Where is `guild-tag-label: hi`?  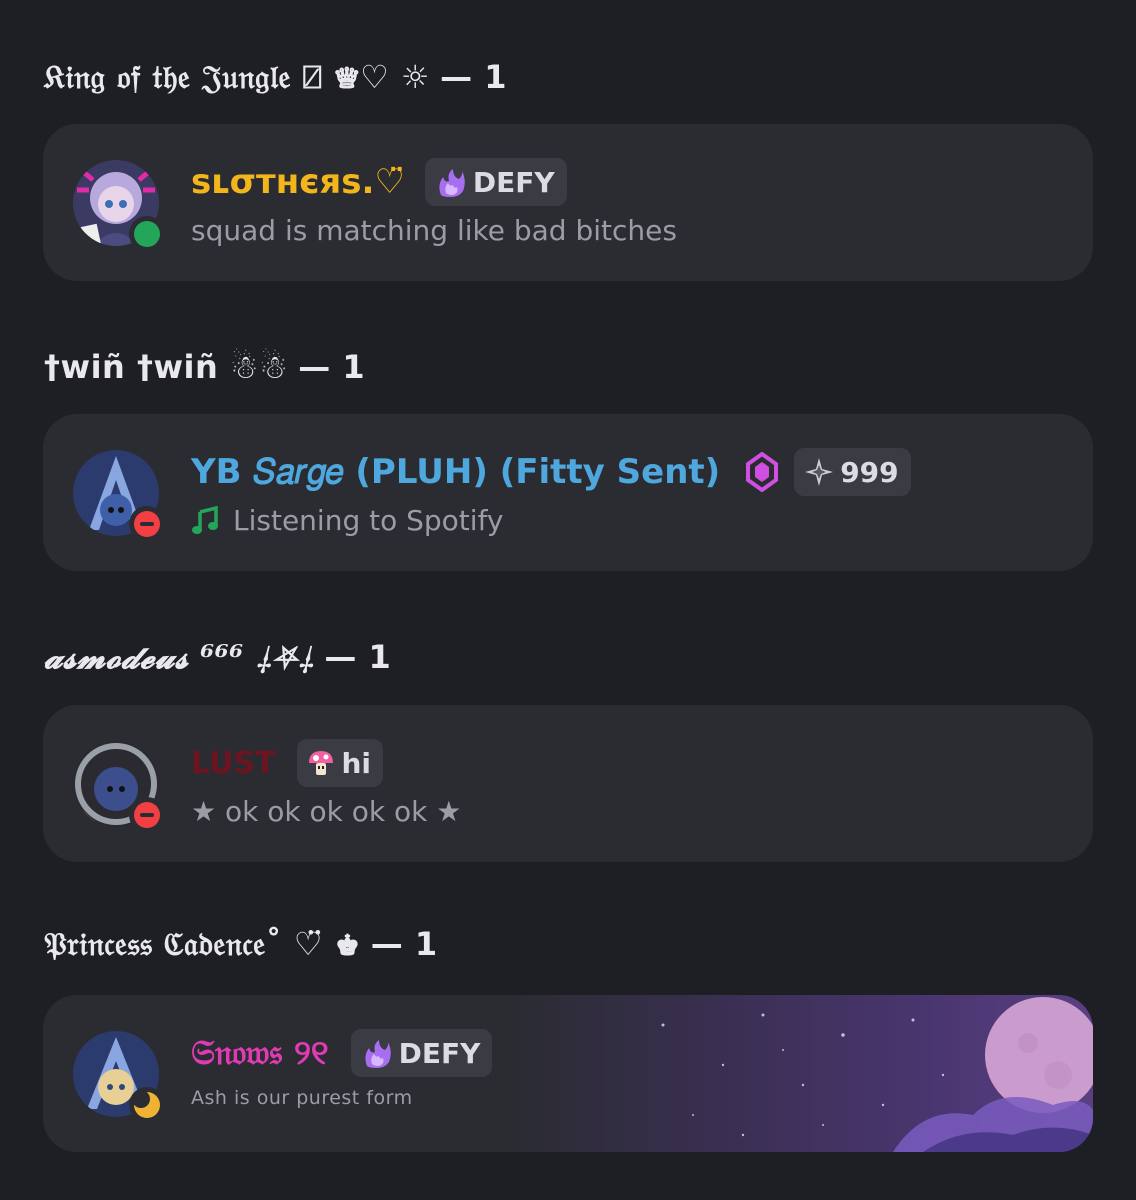 guild-tag-label: hi is located at coordinates (356, 763).